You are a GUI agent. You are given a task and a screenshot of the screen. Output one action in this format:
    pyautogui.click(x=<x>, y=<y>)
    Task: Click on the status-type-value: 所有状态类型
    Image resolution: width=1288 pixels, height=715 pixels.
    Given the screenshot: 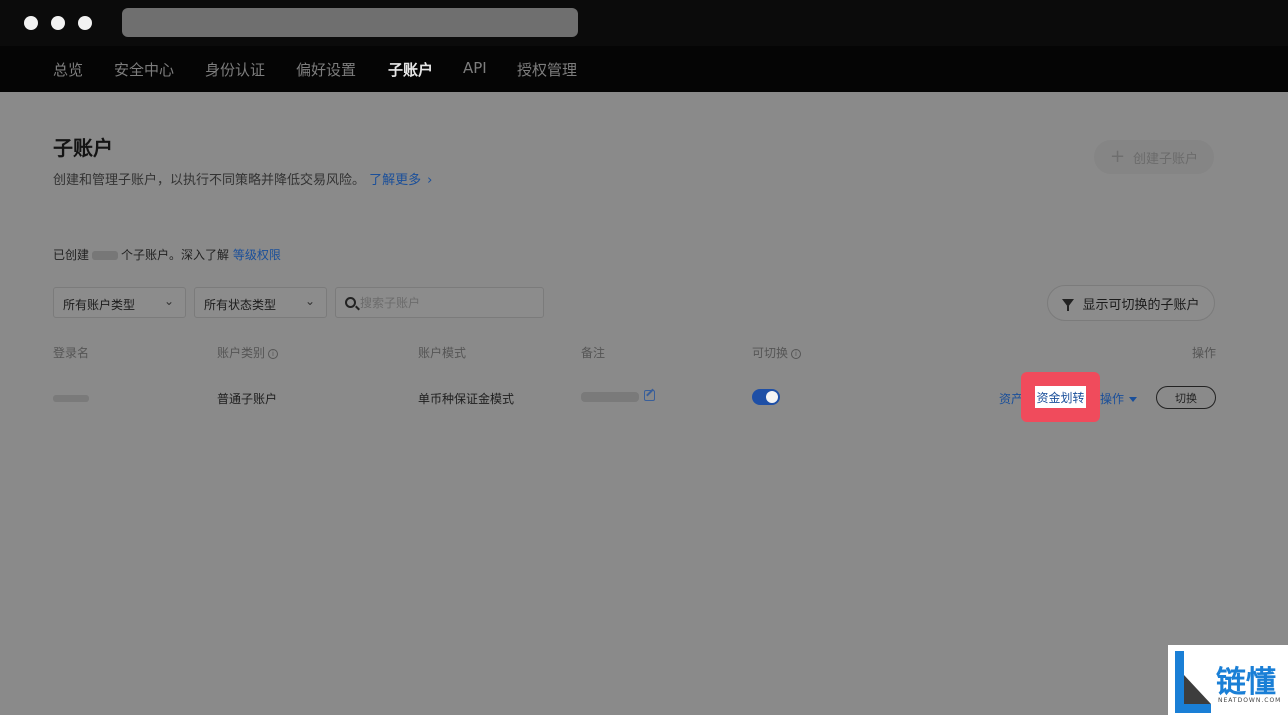 What is the action you would take?
    pyautogui.click(x=240, y=305)
    